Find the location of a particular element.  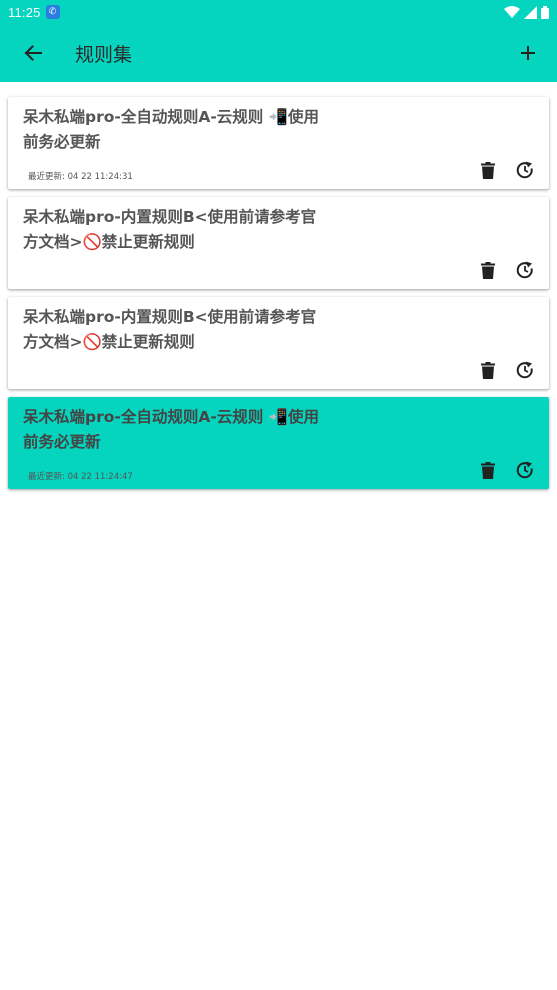

status-icons is located at coordinates (526, 12).